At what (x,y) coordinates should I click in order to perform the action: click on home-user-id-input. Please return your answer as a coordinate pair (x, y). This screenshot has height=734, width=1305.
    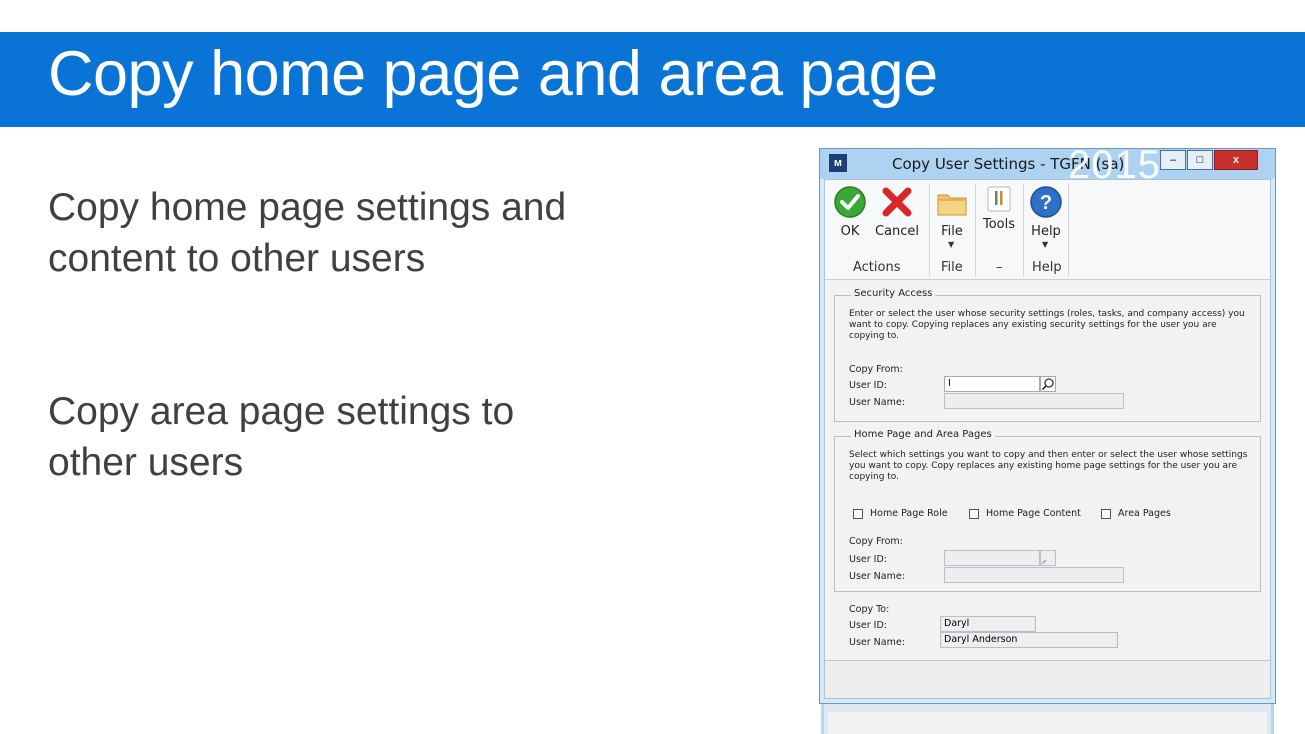
    Looking at the image, I should click on (992, 558).